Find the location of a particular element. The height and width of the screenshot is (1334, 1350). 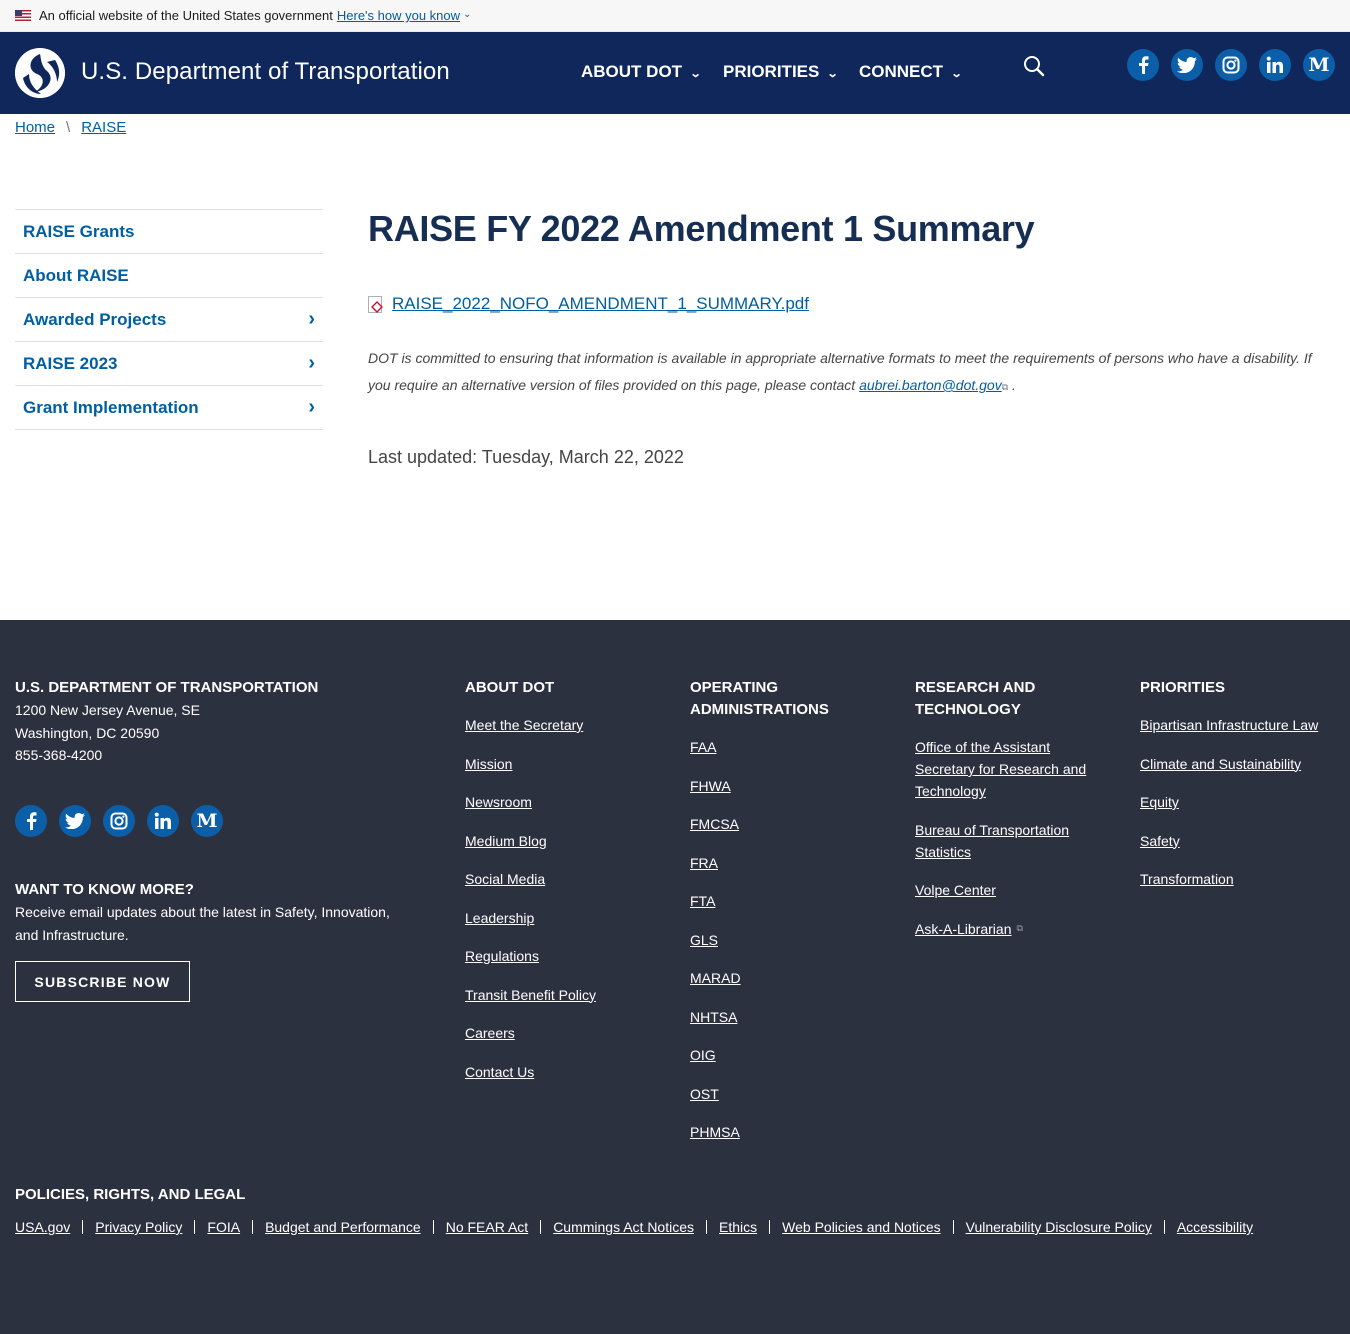

header-social-links: M is located at coordinates (1231, 65).